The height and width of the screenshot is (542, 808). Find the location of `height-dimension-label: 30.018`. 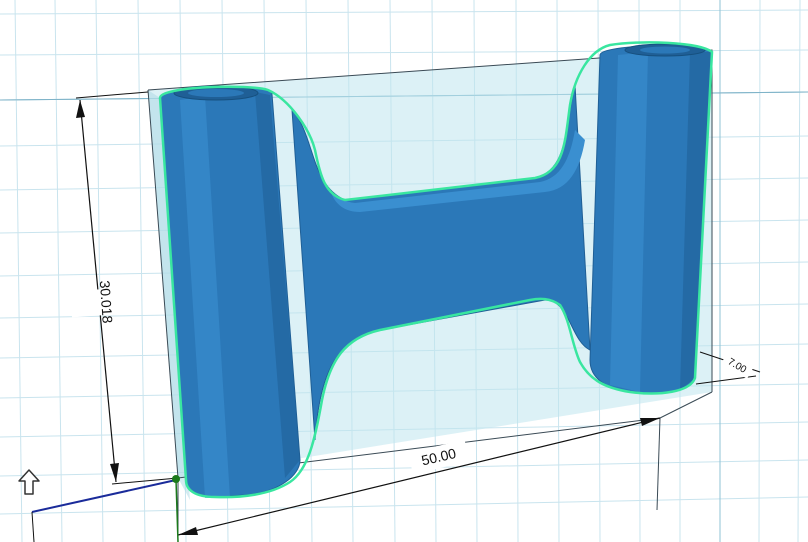

height-dimension-label: 30.018 is located at coordinates (106, 302).